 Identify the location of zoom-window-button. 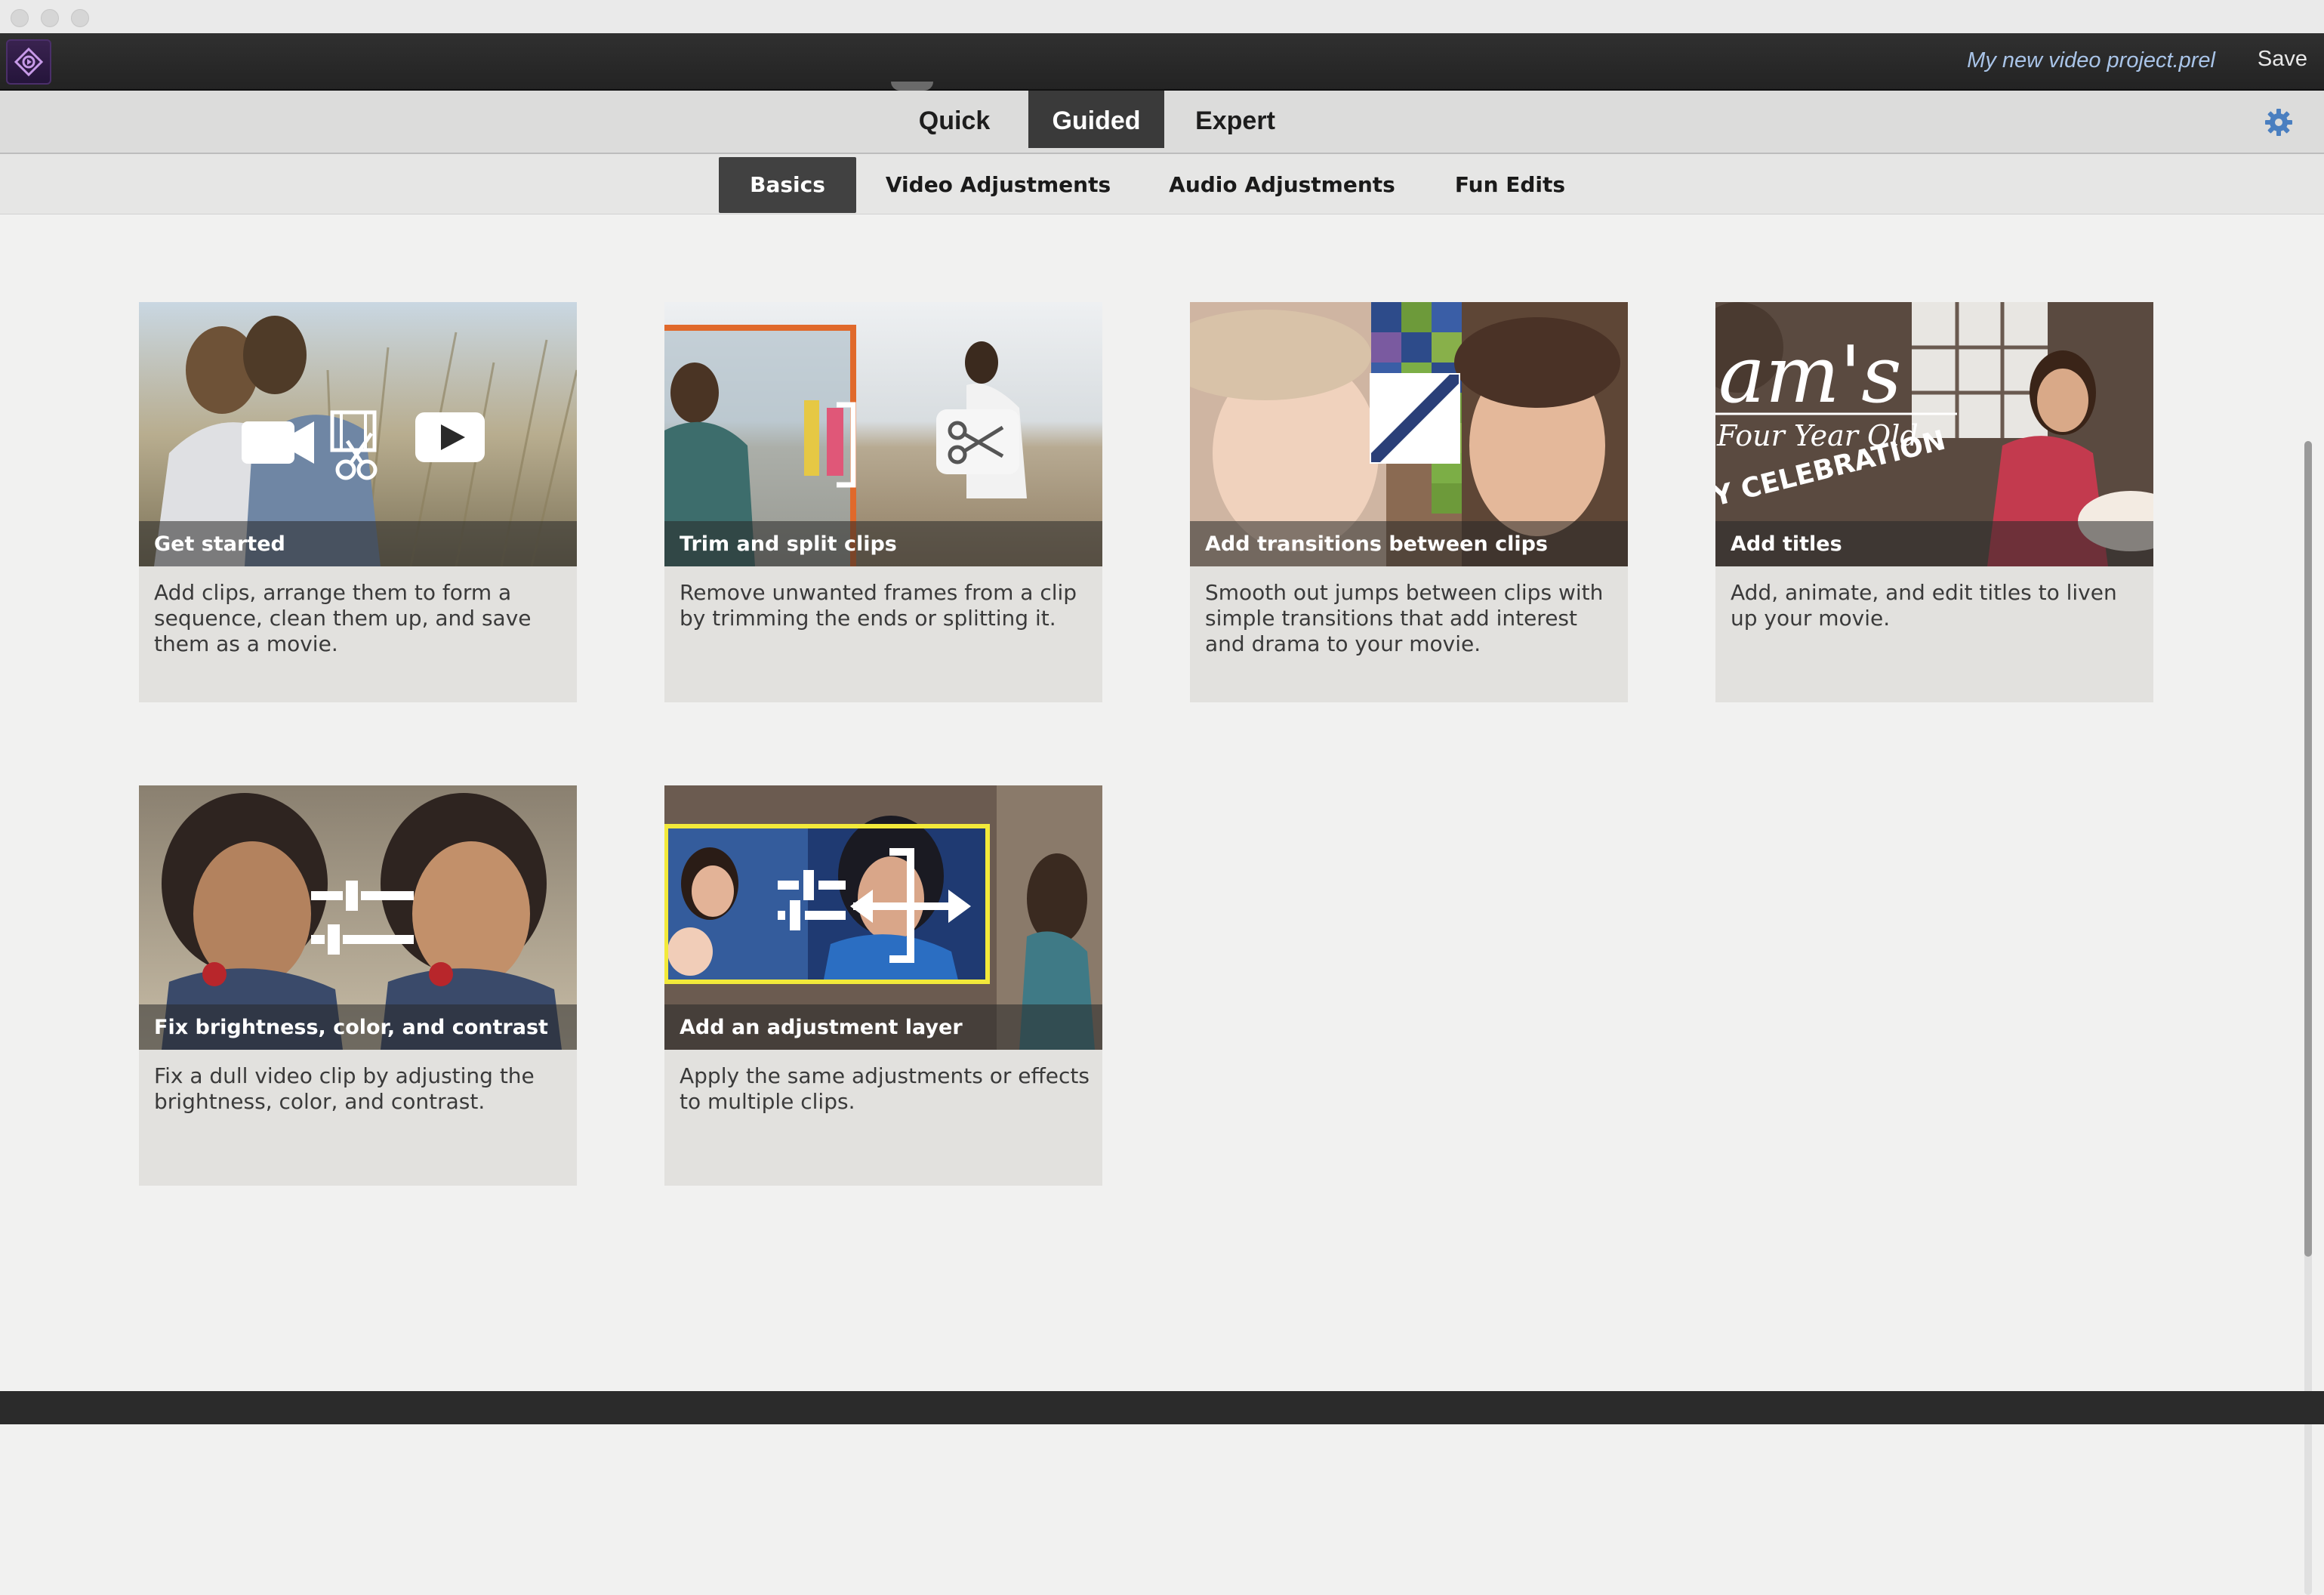
(80, 18).